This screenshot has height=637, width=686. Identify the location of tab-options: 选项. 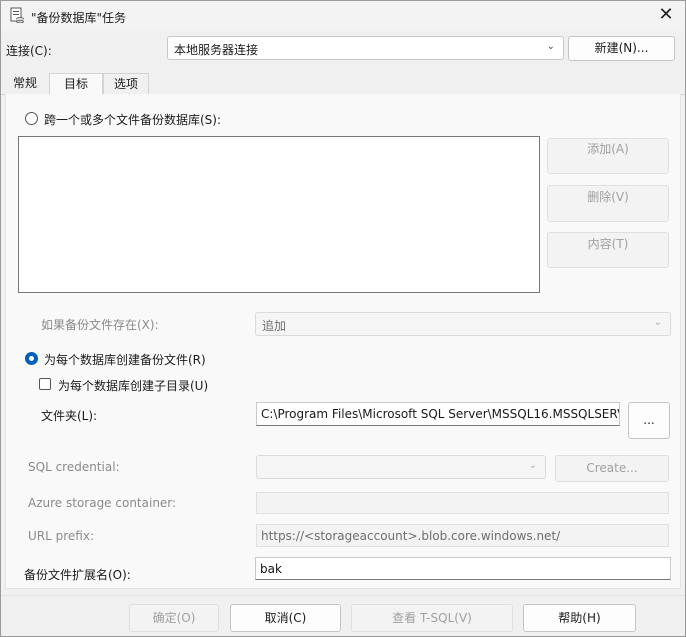
(126, 83).